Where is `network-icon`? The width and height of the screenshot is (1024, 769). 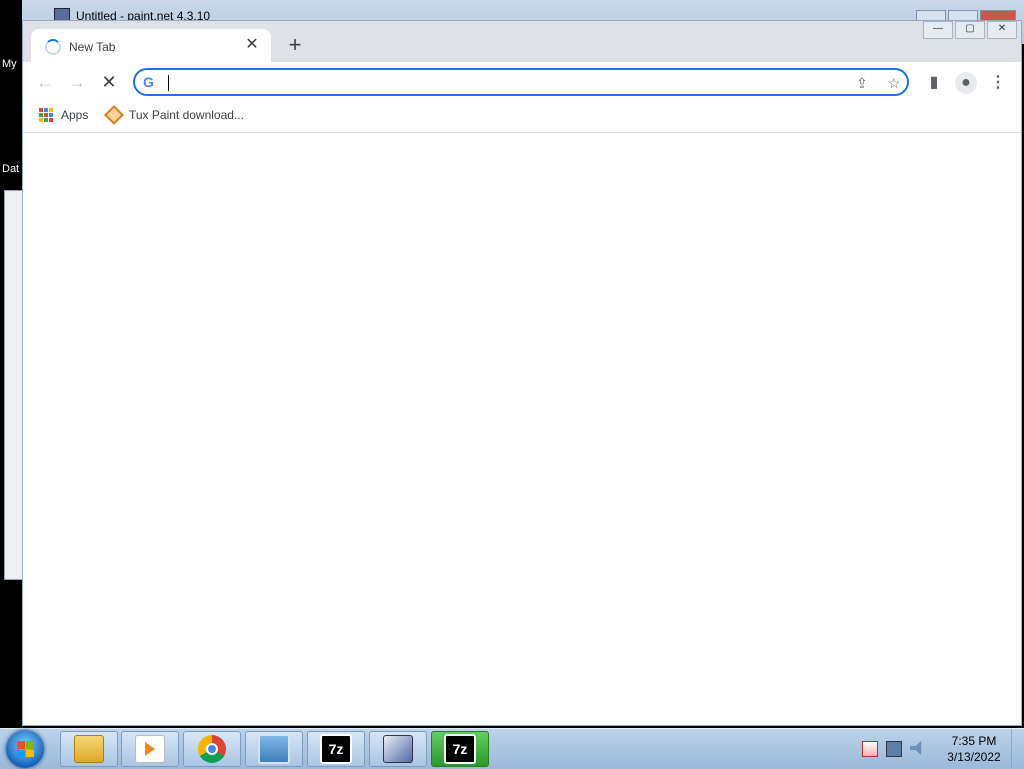 network-icon is located at coordinates (894, 749).